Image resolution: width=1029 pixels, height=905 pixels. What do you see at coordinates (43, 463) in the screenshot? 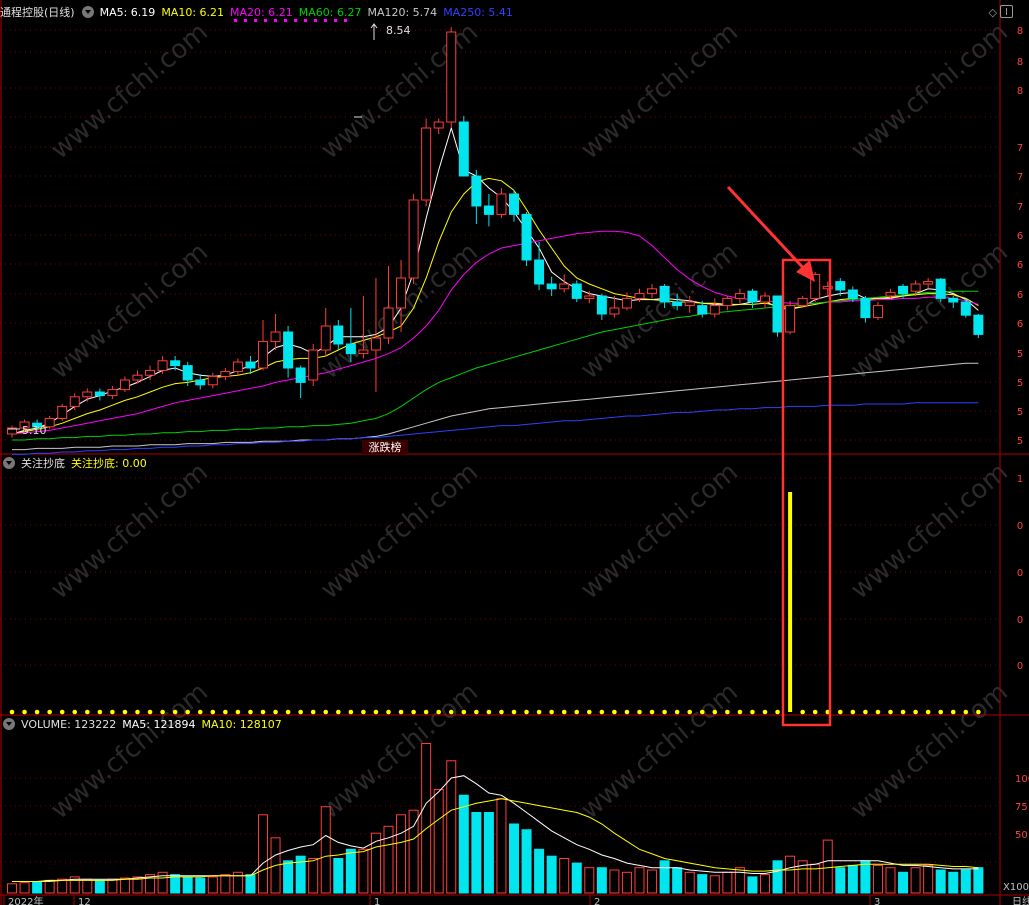
I see `indicator-name: 关注抄底` at bounding box center [43, 463].